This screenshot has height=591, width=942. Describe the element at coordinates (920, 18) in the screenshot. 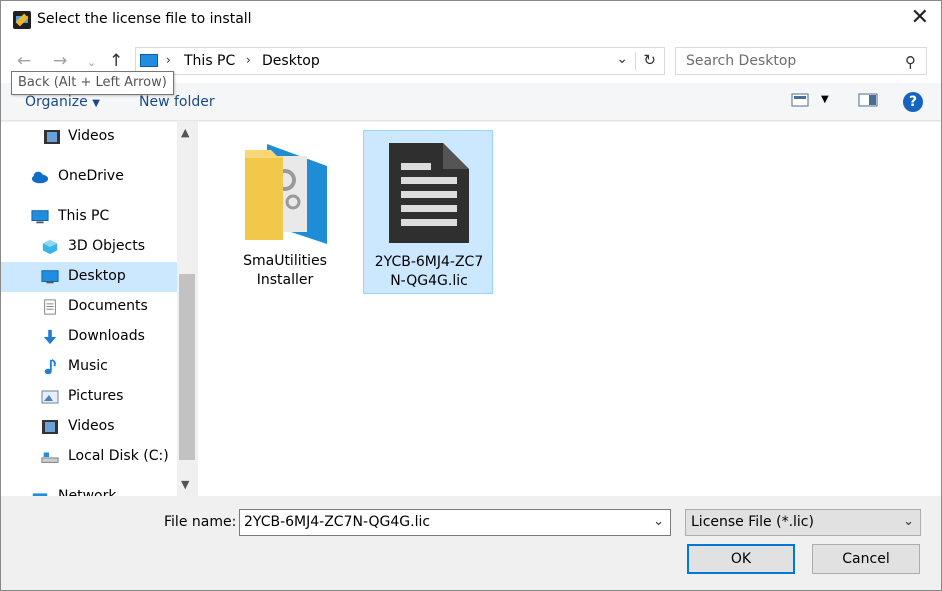

I see `close-icon: ✕` at that location.